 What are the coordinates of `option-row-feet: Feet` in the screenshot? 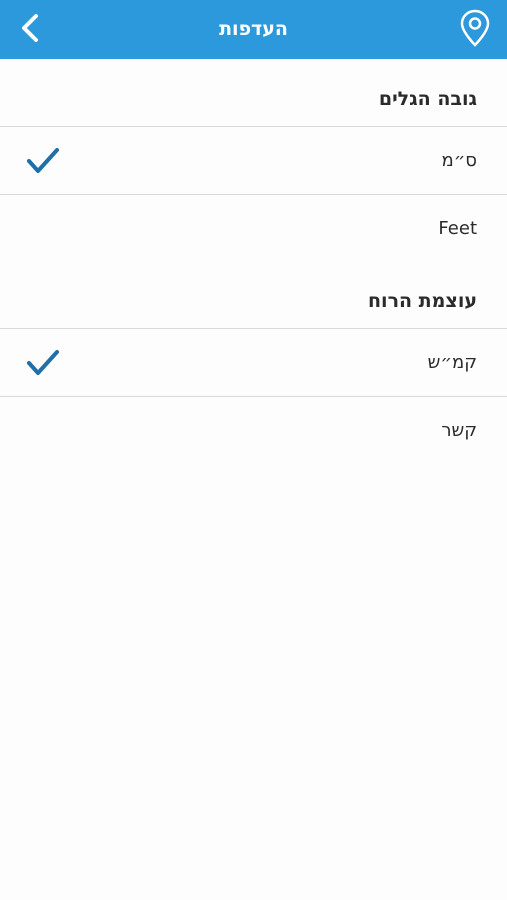 It's located at (253, 228).